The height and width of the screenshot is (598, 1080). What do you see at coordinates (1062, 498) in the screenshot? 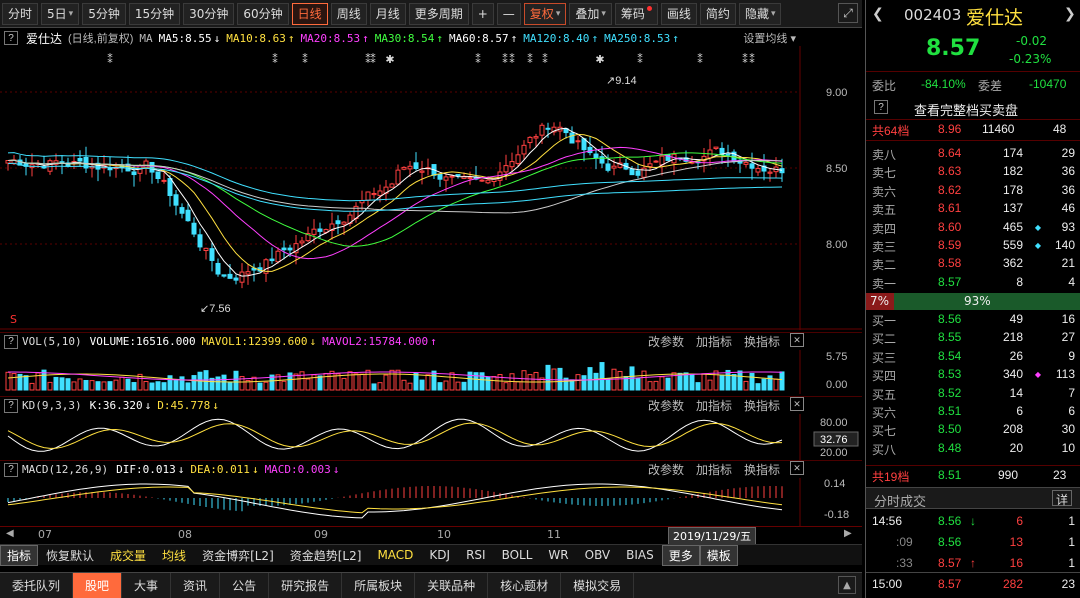
I see `ticks-detail-button: 详` at bounding box center [1062, 498].